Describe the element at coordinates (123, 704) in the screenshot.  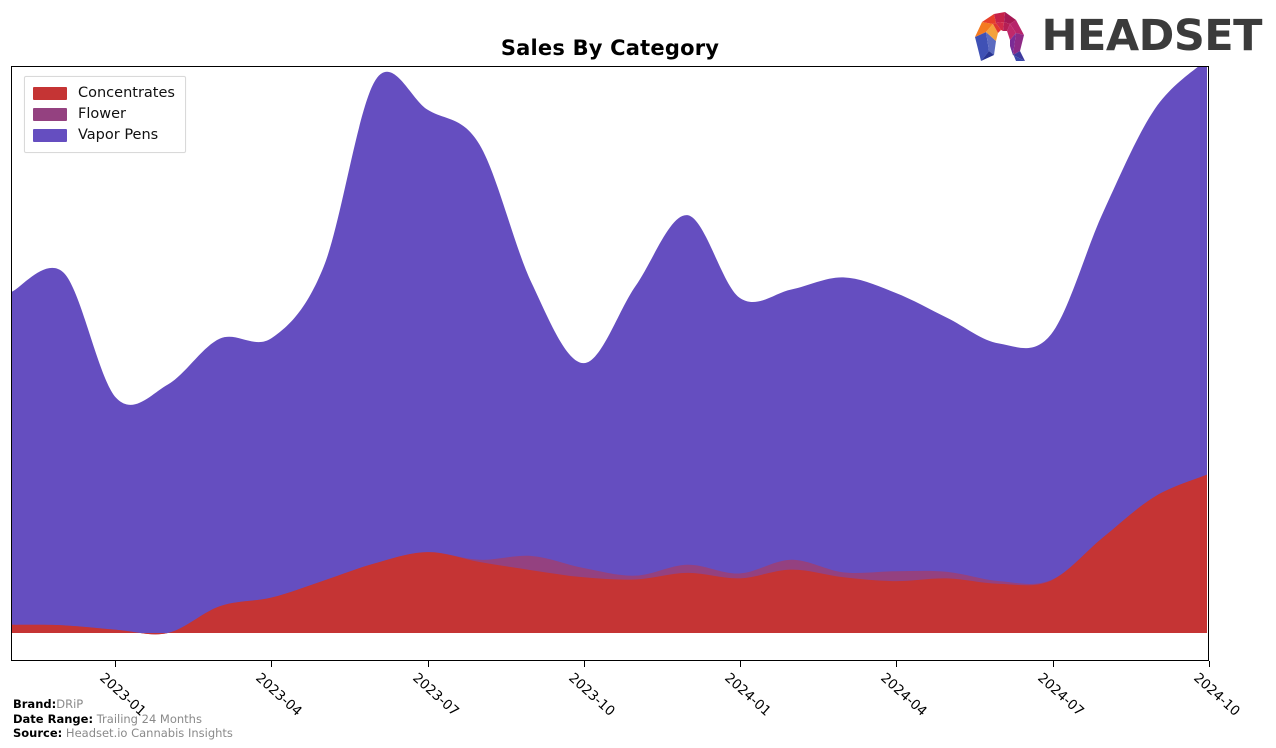
I see `footer-brand-line: Brand:DRiP` at that location.